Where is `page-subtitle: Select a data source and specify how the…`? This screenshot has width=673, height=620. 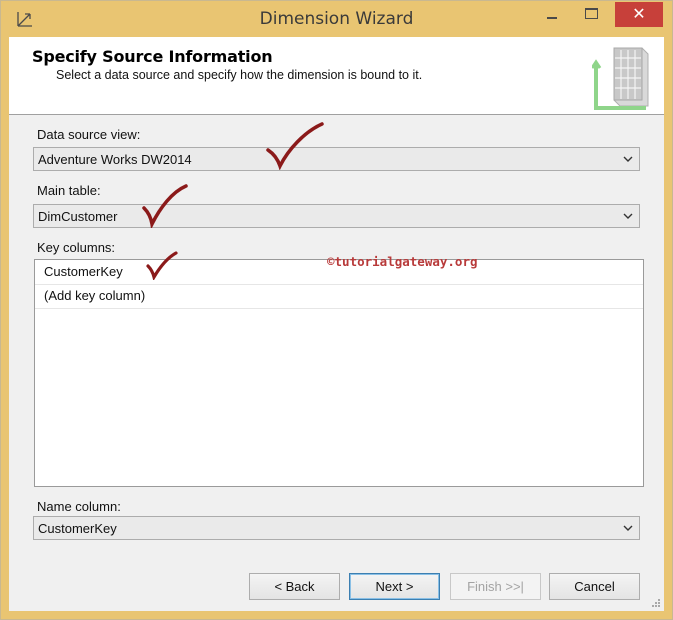 page-subtitle: Select a data source and specify how the… is located at coordinates (239, 75).